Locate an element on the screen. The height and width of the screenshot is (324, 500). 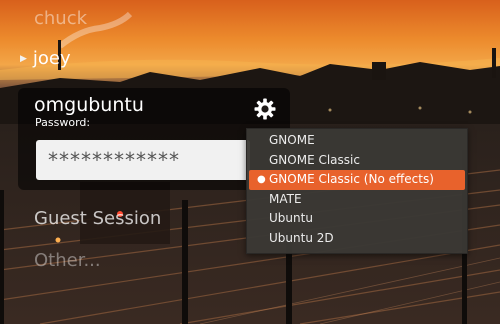
session-menu-item-ubuntu: Ubuntu is located at coordinates (357, 219).